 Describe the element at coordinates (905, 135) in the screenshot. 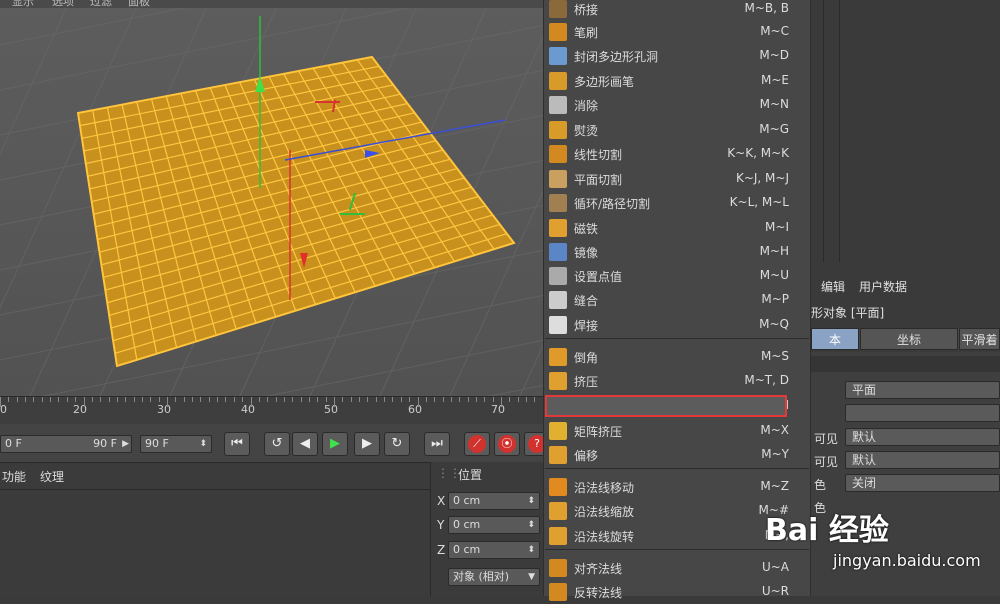

I see `object-manager` at that location.